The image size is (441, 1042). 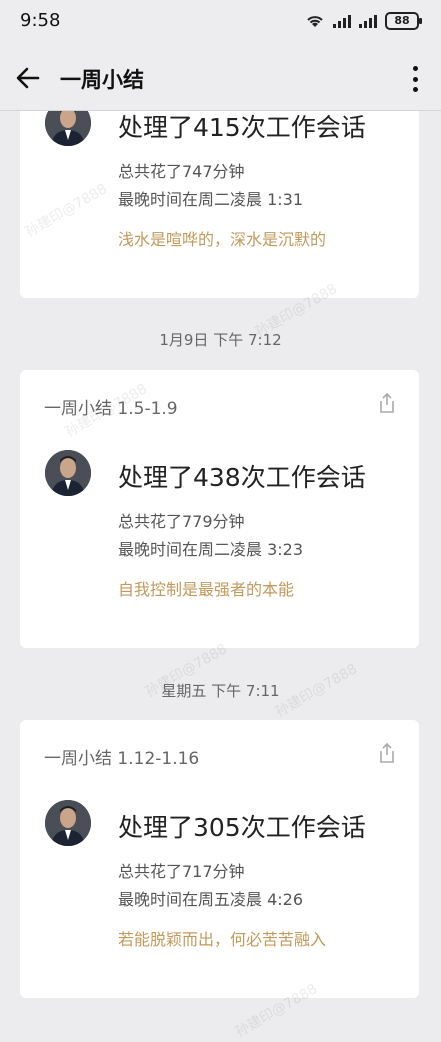 What do you see at coordinates (315, 21) in the screenshot?
I see `wifi-icon` at bounding box center [315, 21].